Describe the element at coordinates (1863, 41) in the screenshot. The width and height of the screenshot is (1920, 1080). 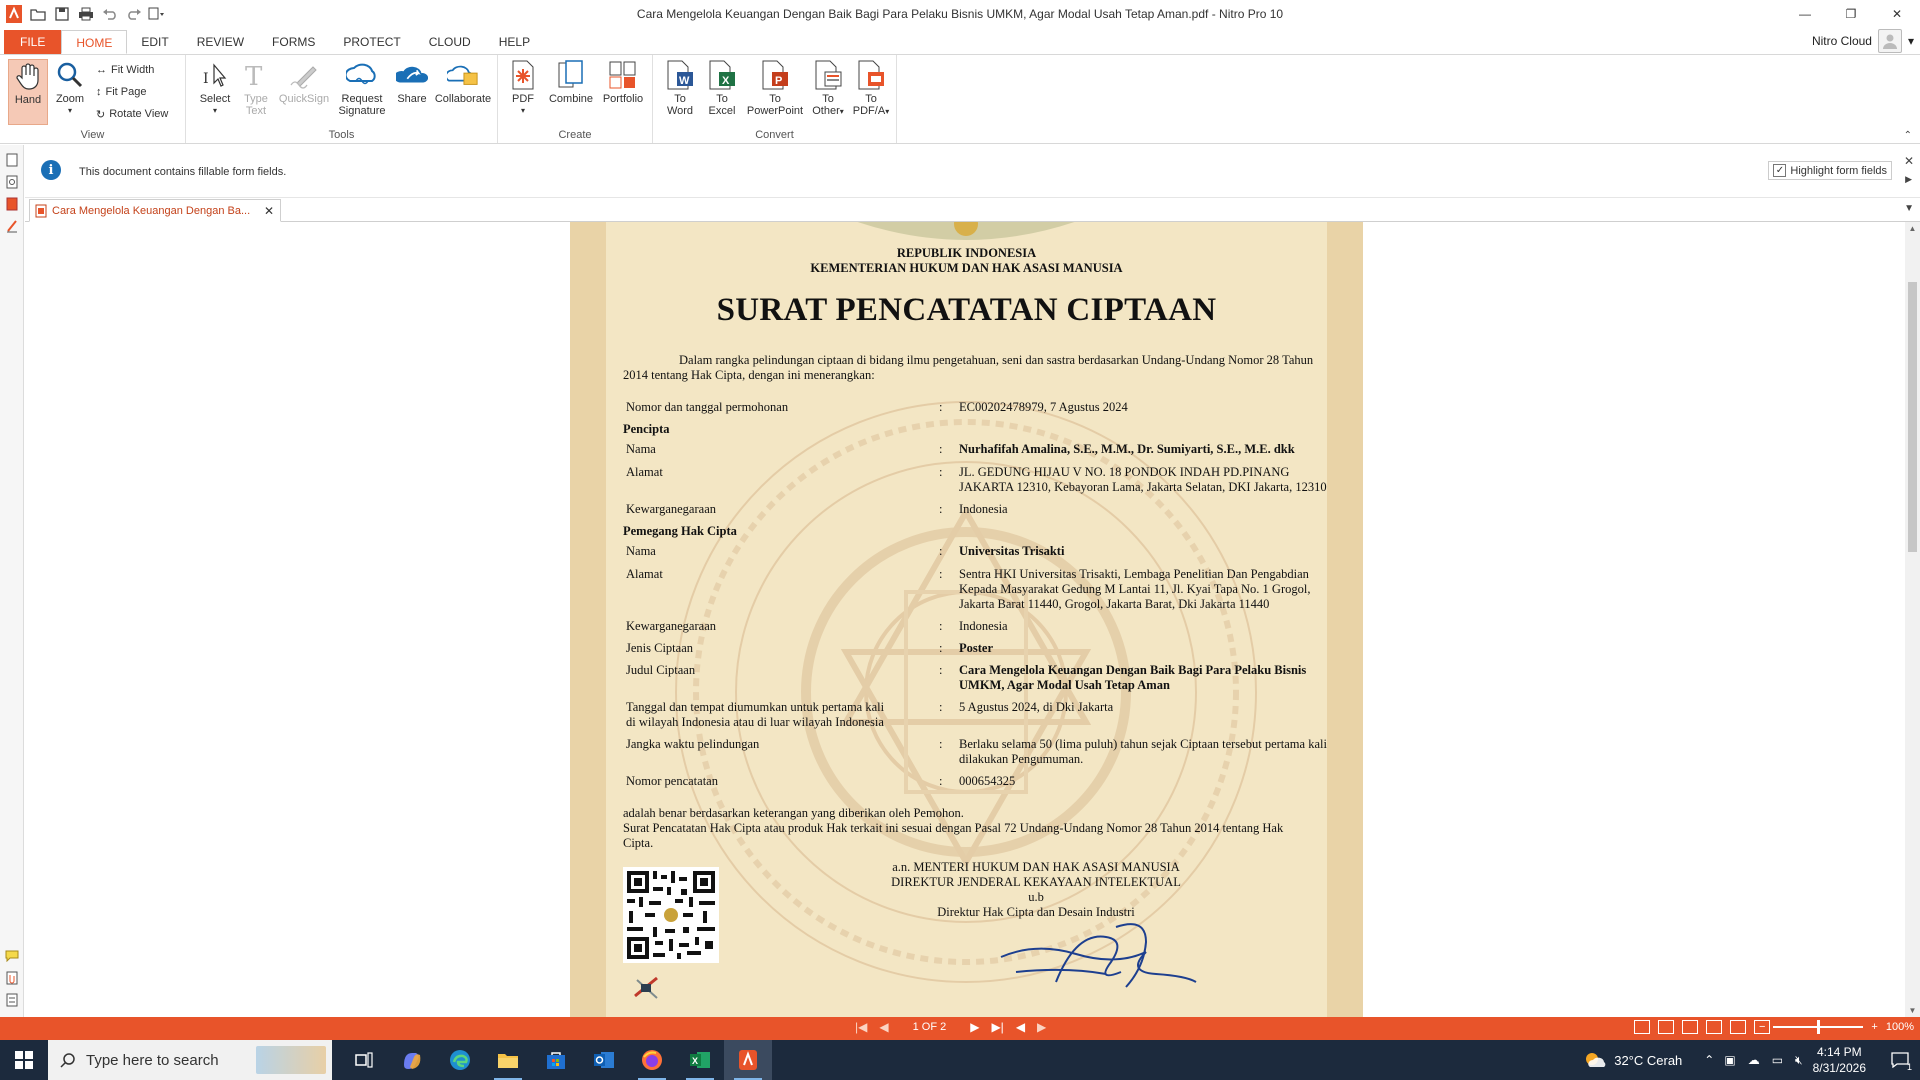
I see `account-area: Nitro Cloud ▾` at that location.